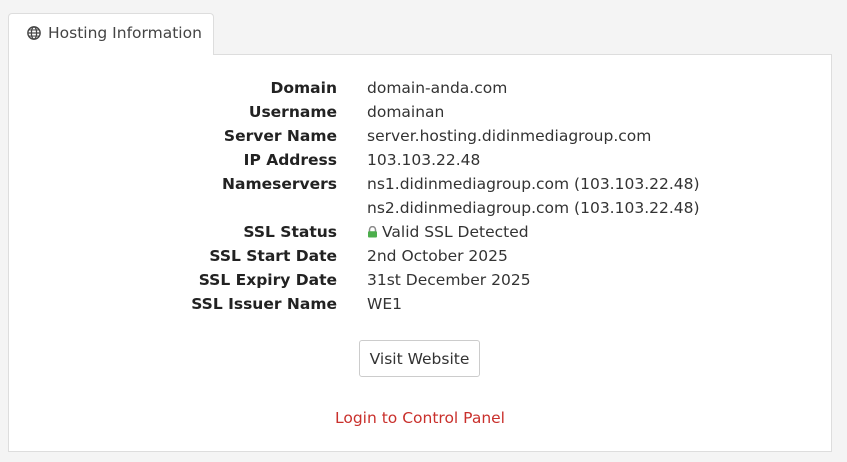  What do you see at coordinates (34, 33) in the screenshot?
I see `globe-icon` at bounding box center [34, 33].